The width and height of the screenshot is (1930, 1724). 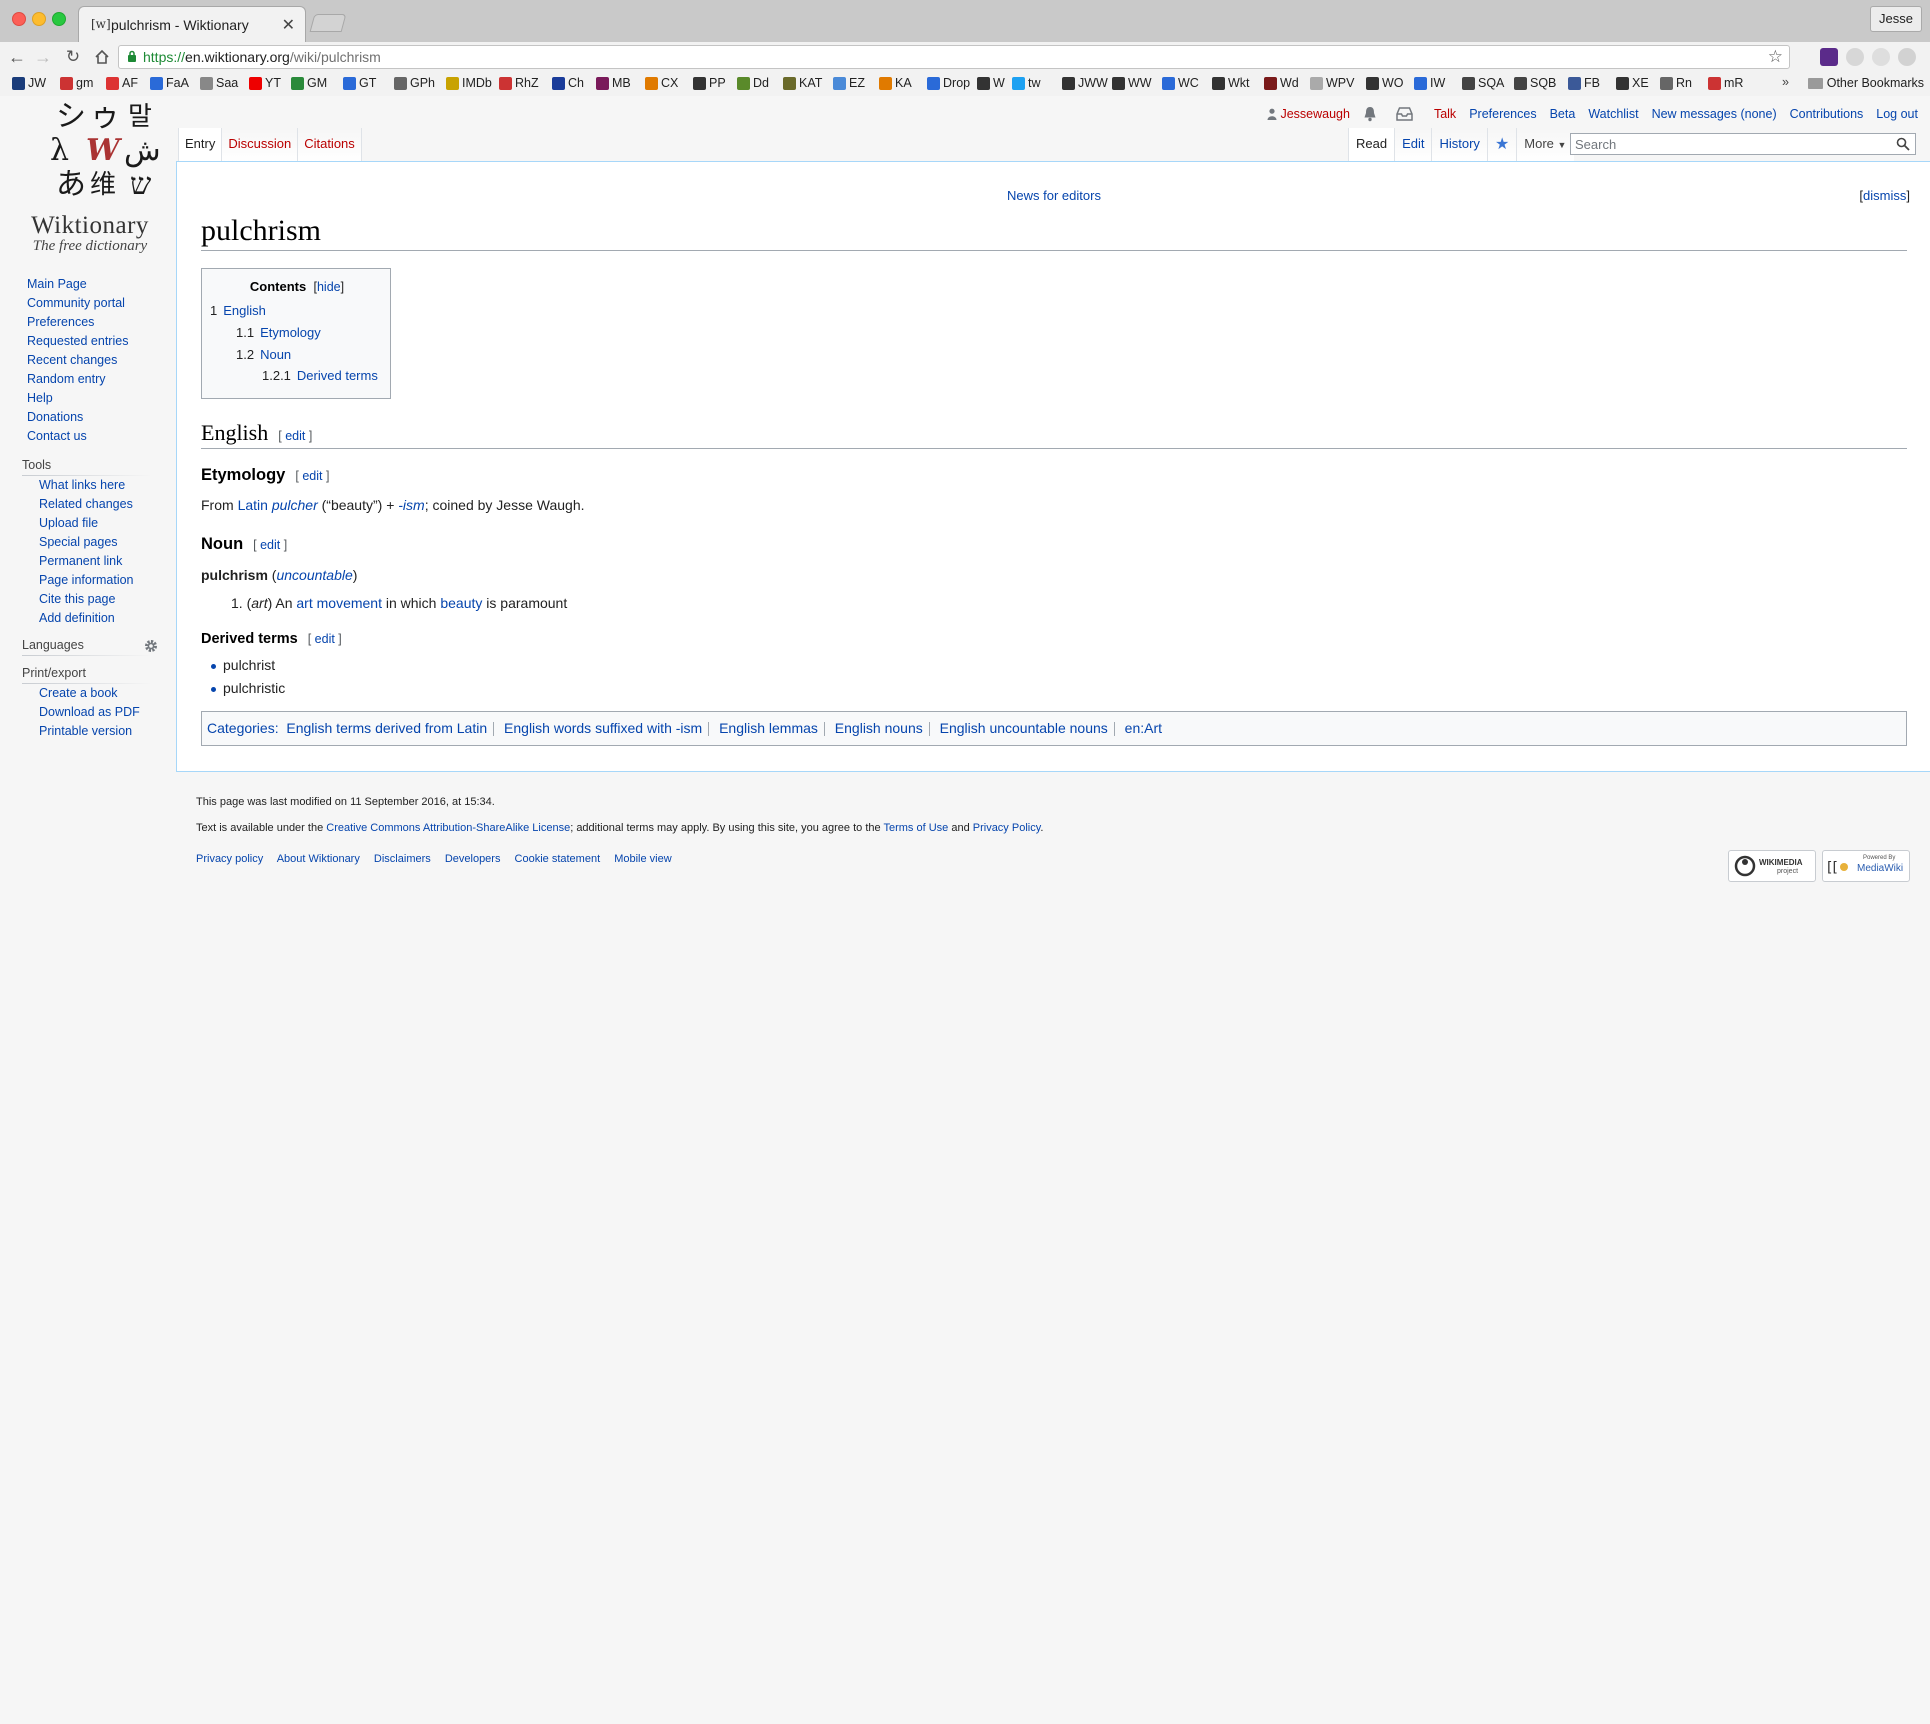 I want to click on sidebar-heading-tools: Tools, so click(x=36, y=465).